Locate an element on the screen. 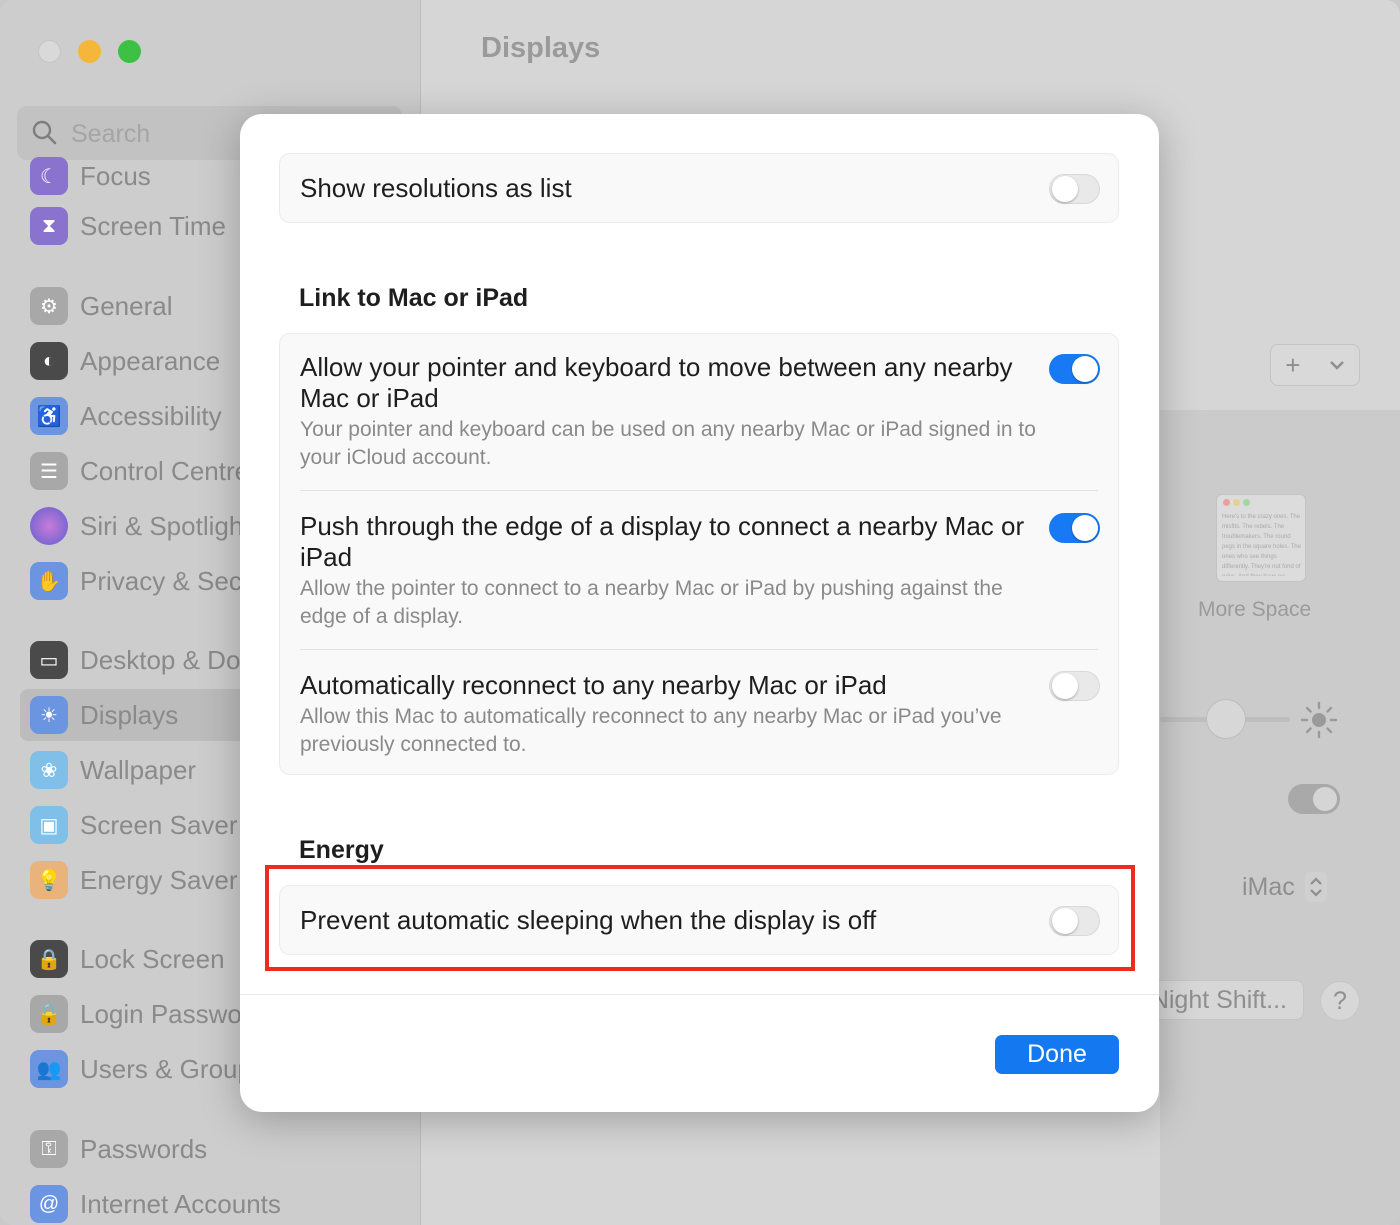 Image resolution: width=1400 pixels, height=1225 pixels. help-button: ? is located at coordinates (1340, 1001).